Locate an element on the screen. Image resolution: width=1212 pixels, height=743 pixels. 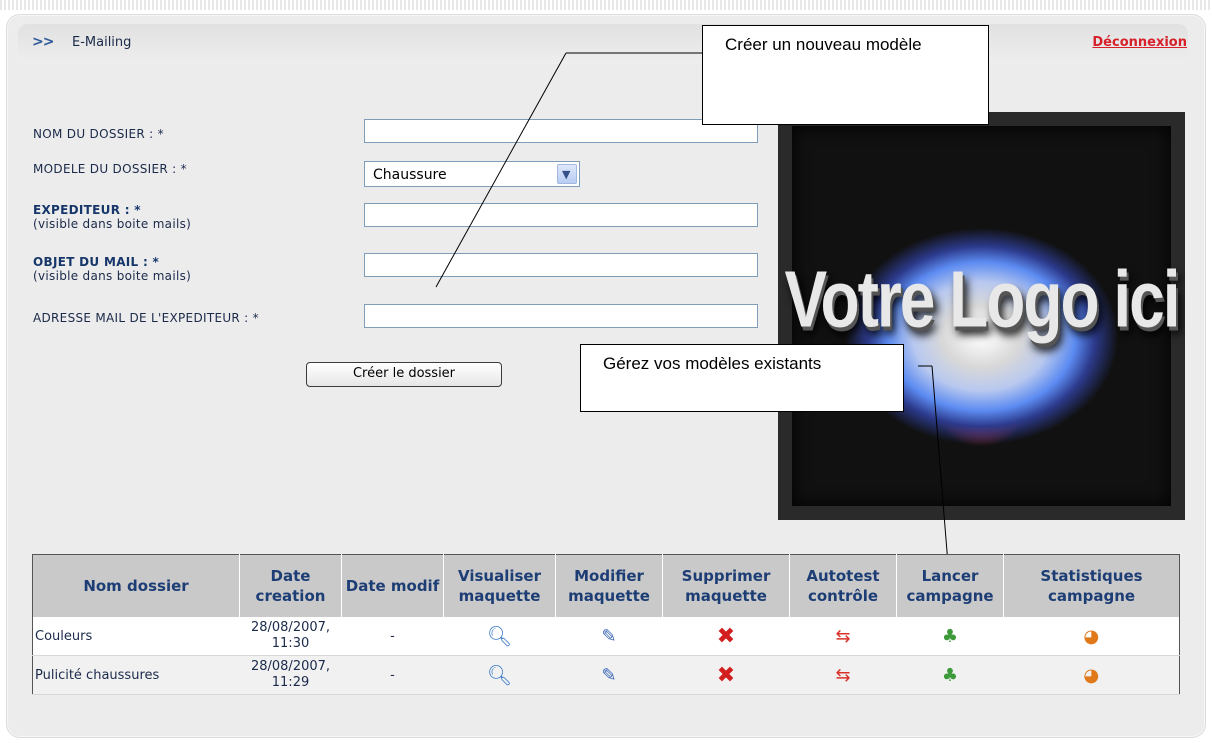
expediteur-sublabel: (visible dans boite mails) is located at coordinates (112, 224).